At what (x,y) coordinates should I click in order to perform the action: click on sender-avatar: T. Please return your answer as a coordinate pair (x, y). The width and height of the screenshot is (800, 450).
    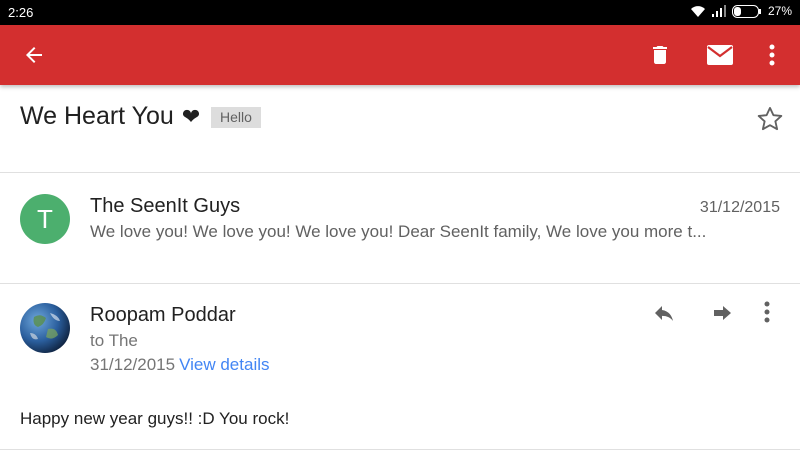
    Looking at the image, I should click on (45, 219).